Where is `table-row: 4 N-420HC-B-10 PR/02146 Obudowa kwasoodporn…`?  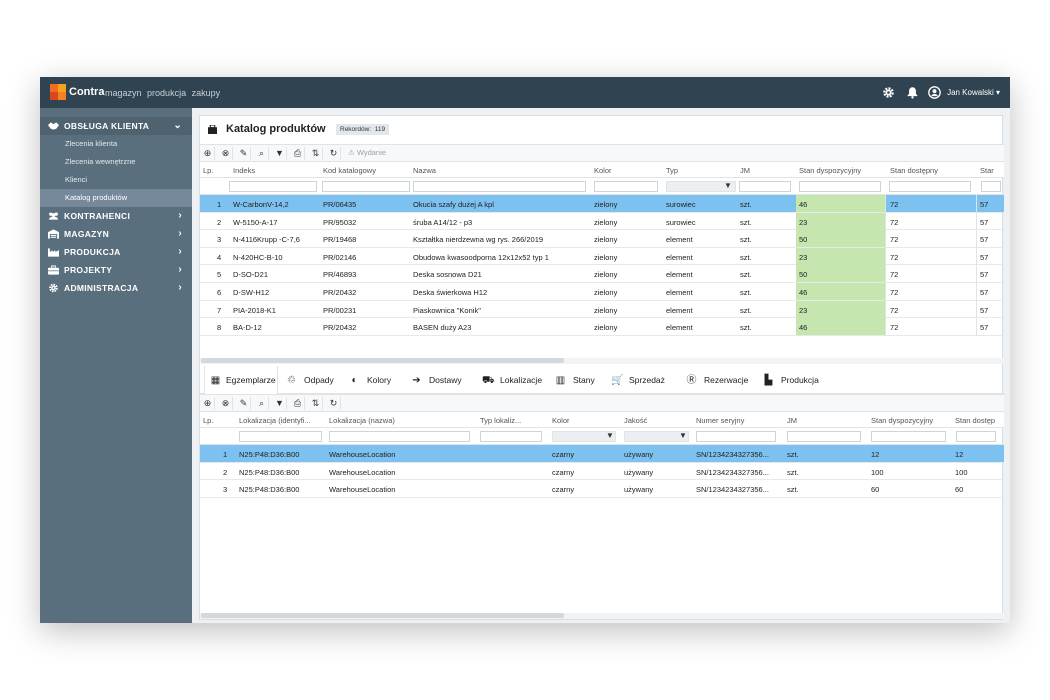
table-row: 4 N-420HC-B-10 PR/02146 Obudowa kwasoodporn… is located at coordinates (602, 256).